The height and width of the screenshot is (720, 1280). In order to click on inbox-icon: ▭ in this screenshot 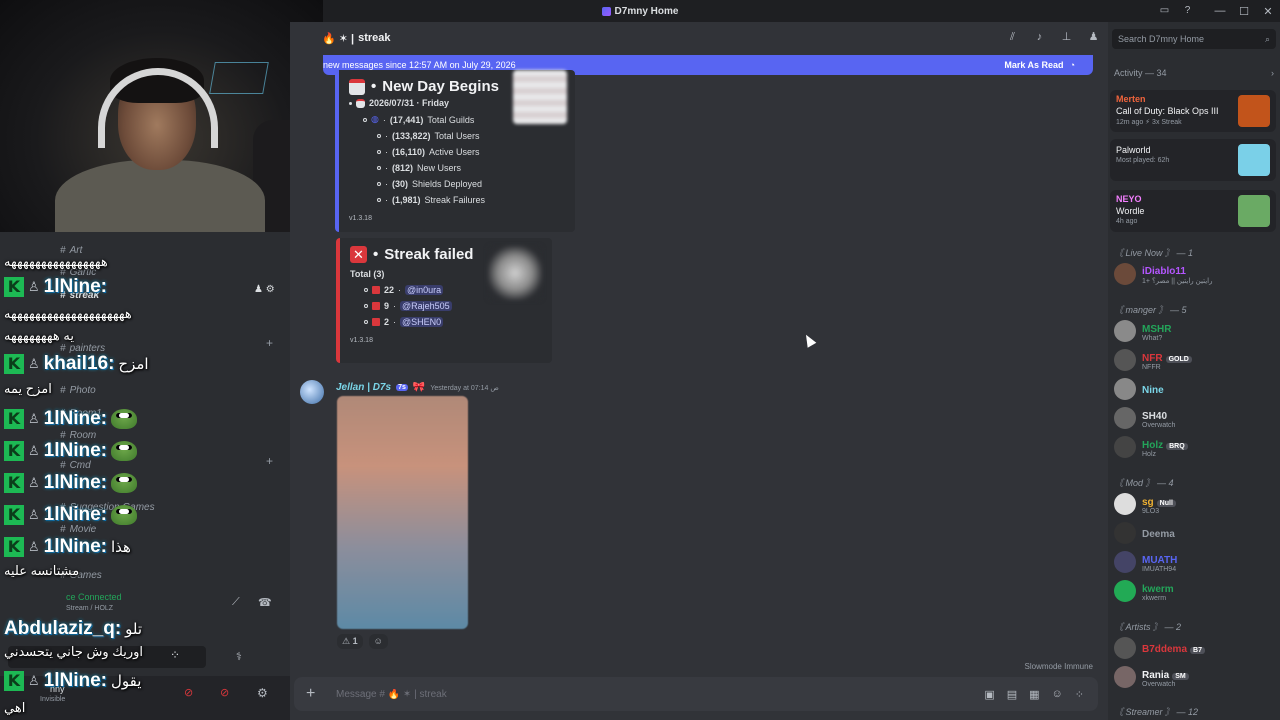, I will do `click(1164, 10)`.